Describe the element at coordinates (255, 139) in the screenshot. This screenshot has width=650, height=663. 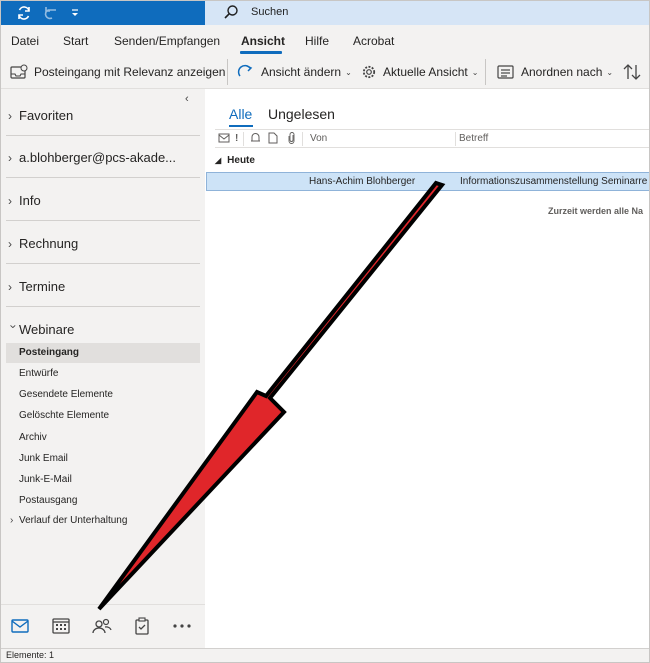
I see `reminder-bell-icon` at that location.